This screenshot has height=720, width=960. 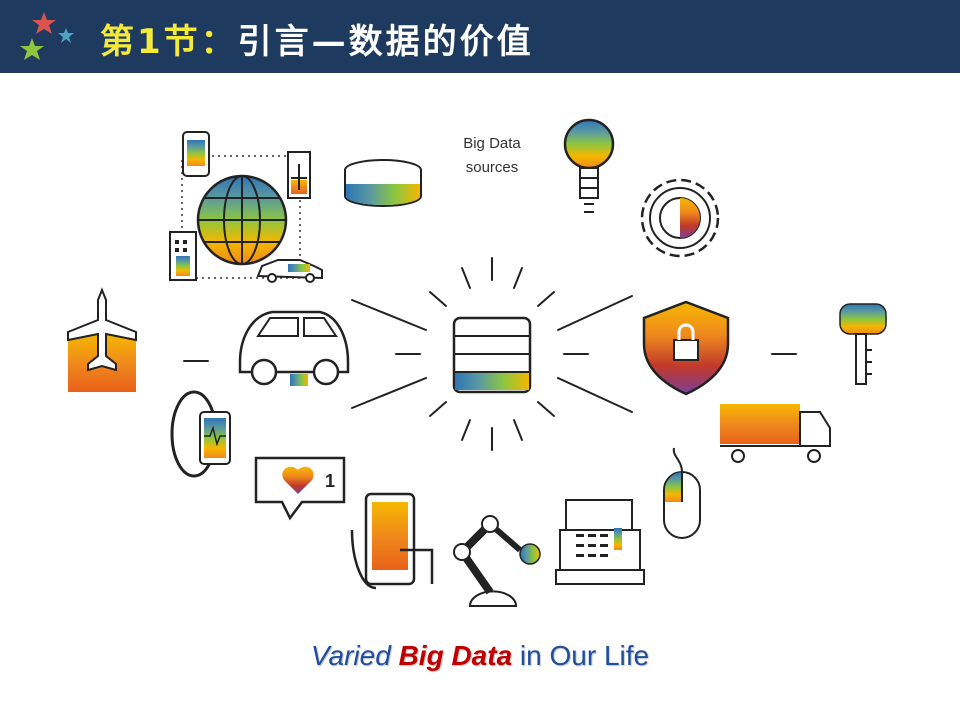 What do you see at coordinates (294, 348) in the screenshot?
I see `electric-car-icon` at bounding box center [294, 348].